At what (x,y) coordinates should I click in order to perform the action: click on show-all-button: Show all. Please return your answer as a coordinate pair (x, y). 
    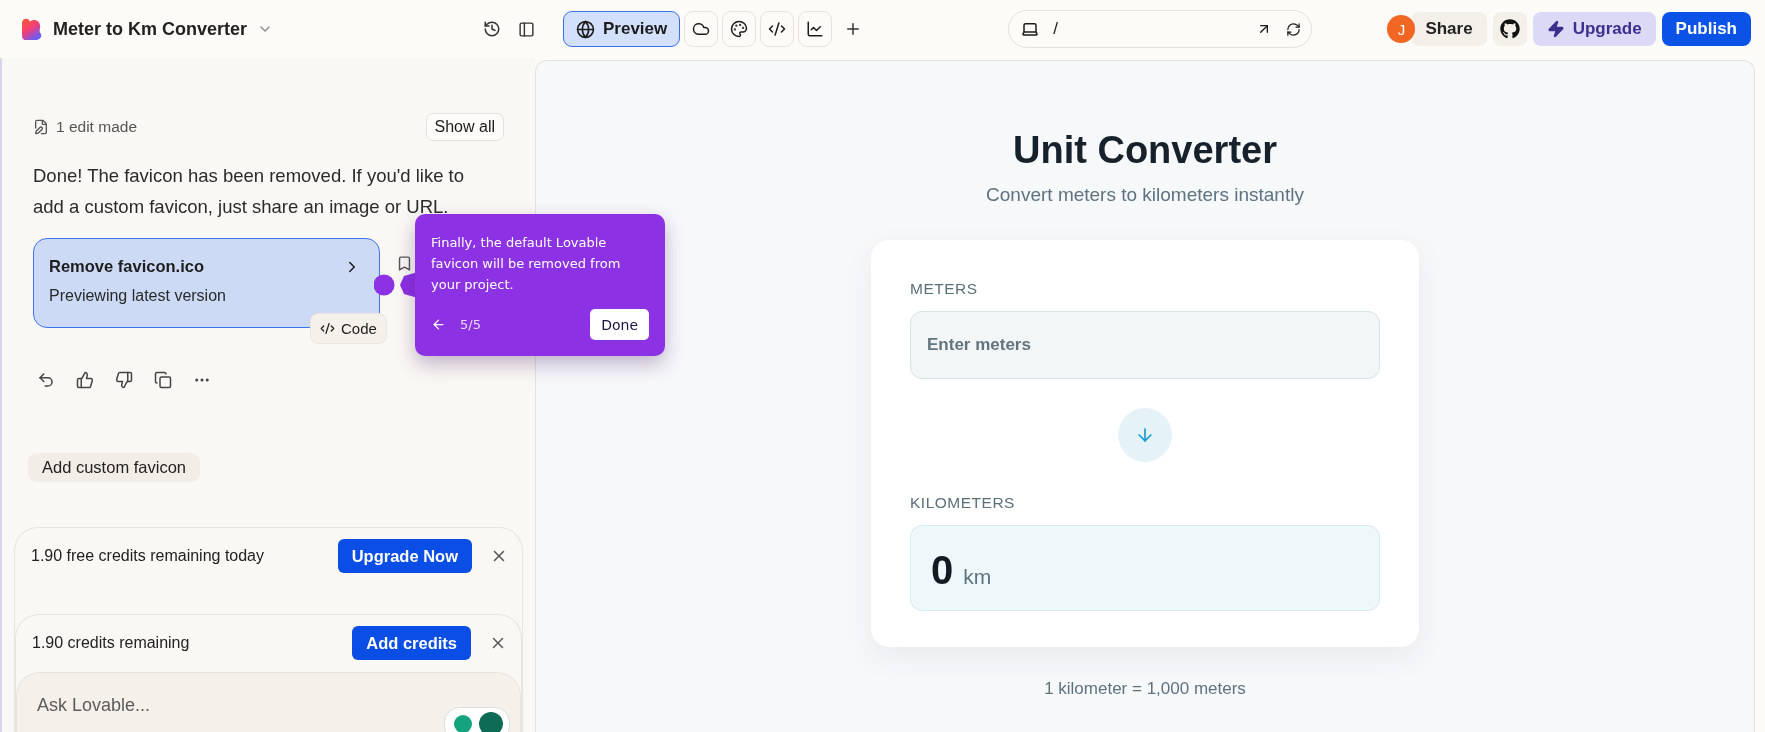
    Looking at the image, I should click on (464, 127).